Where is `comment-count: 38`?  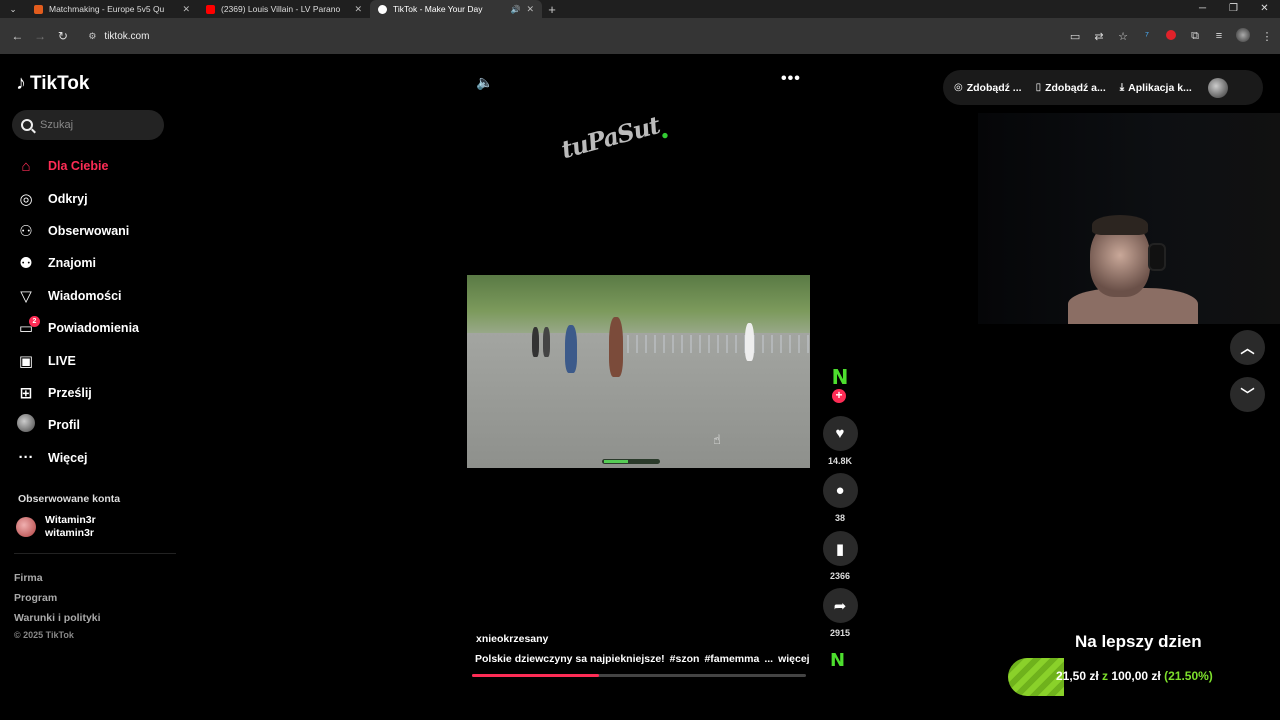
comment-count: 38 is located at coordinates (839, 518).